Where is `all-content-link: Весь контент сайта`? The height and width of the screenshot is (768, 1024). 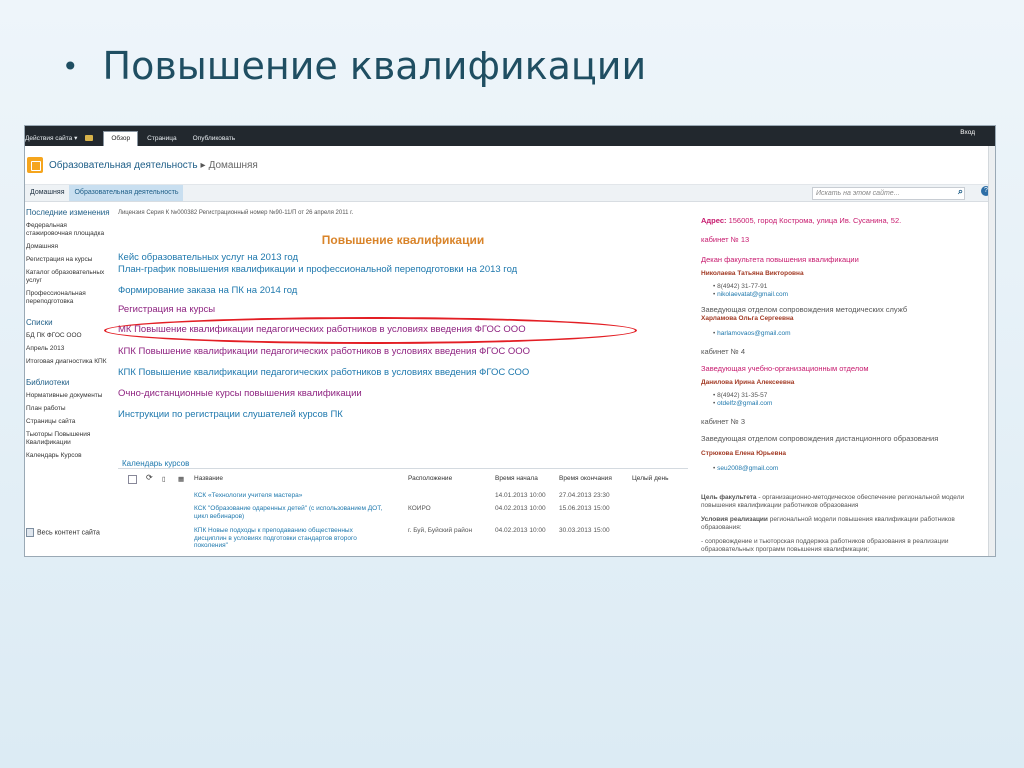 all-content-link: Весь контент сайта is located at coordinates (63, 532).